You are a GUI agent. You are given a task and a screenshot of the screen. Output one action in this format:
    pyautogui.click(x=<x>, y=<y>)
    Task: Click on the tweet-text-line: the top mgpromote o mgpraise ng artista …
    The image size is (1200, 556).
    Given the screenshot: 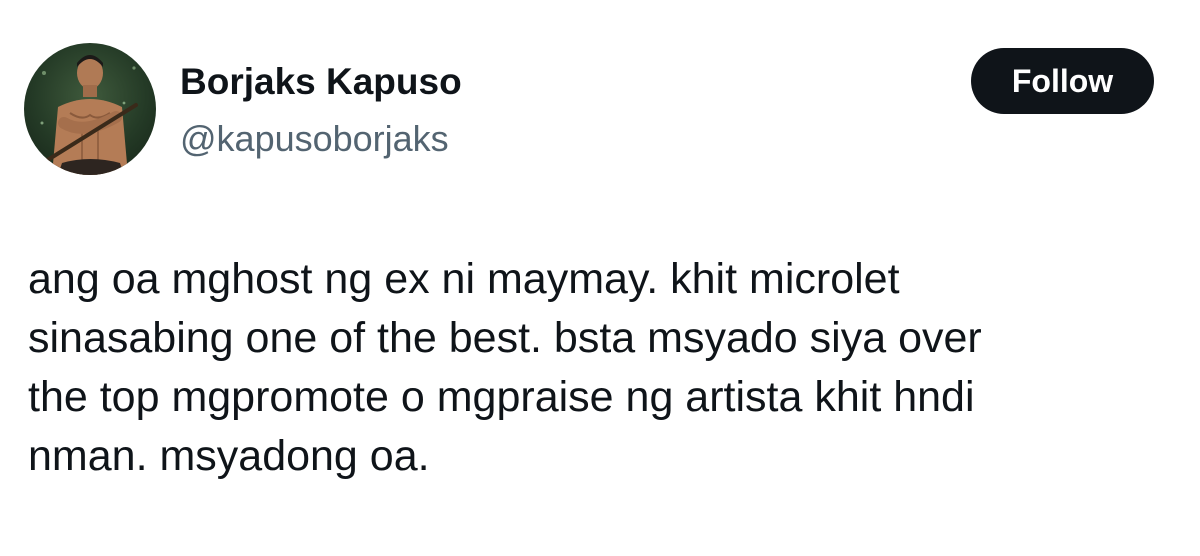 What is the action you would take?
    pyautogui.click(x=501, y=397)
    